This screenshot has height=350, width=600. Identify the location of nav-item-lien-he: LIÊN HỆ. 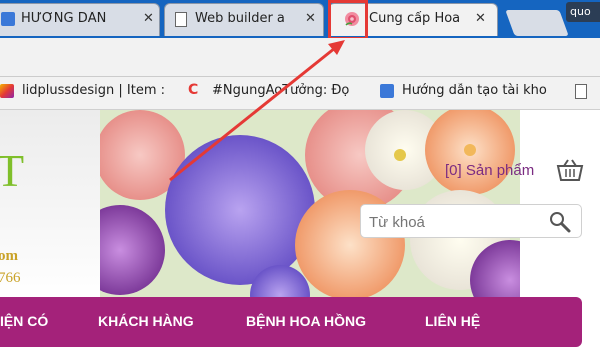
(452, 321).